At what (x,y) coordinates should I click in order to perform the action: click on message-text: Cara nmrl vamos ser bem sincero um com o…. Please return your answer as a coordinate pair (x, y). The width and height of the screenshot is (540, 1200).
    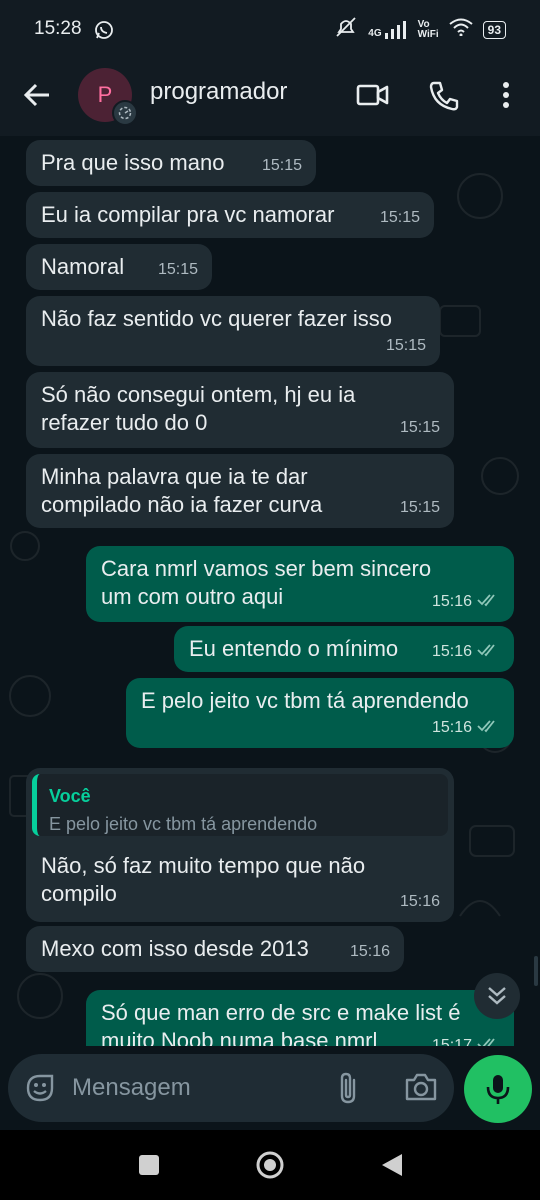
    Looking at the image, I should click on (266, 582).